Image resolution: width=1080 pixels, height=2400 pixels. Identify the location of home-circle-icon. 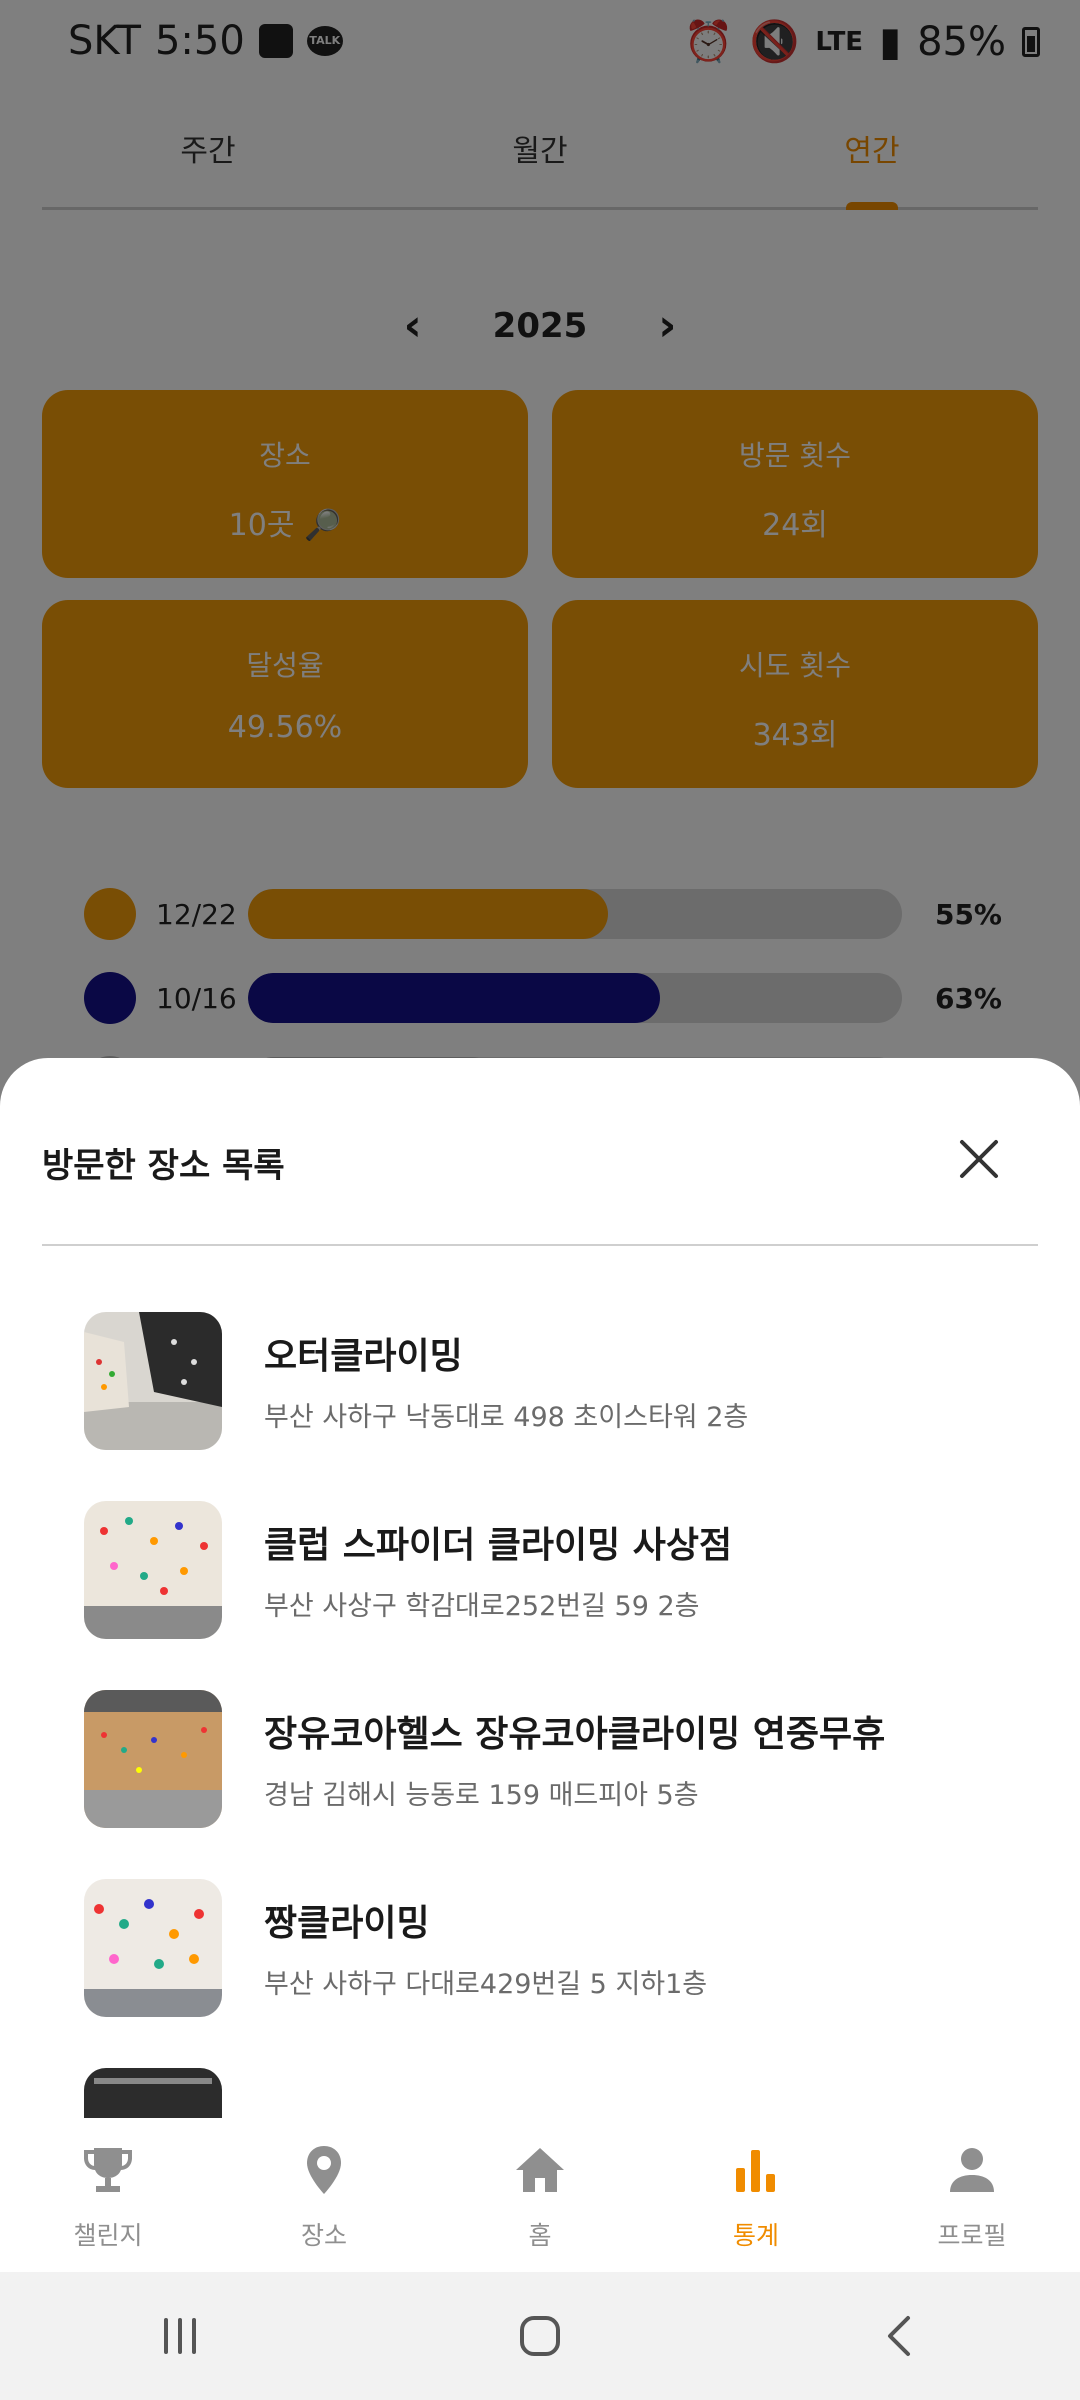
(540, 2336).